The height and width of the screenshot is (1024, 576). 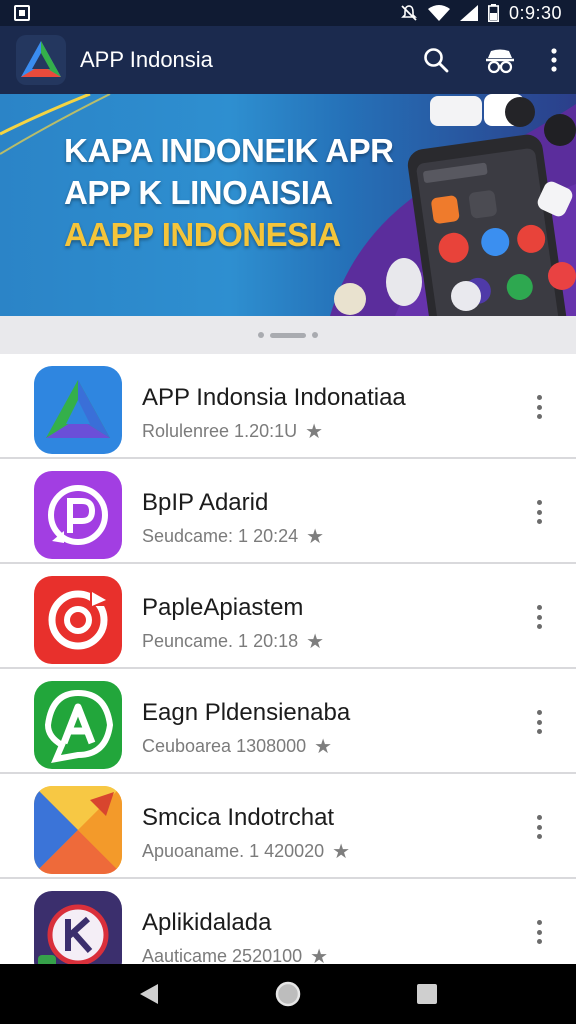 What do you see at coordinates (220, 536) in the screenshot?
I see `app-meta-text: Seudcame: 1 20:24` at bounding box center [220, 536].